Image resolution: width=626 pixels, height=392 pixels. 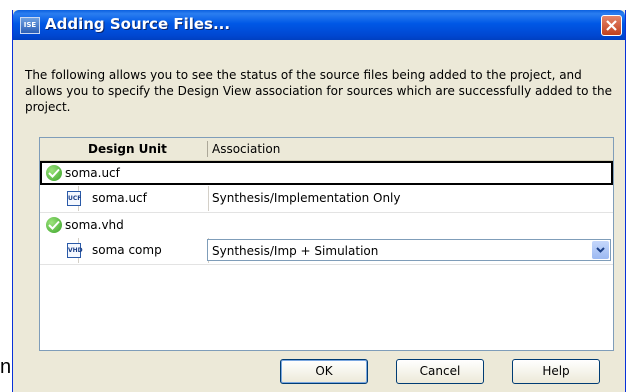 I want to click on file-name: soma.vhd, so click(x=94, y=225).